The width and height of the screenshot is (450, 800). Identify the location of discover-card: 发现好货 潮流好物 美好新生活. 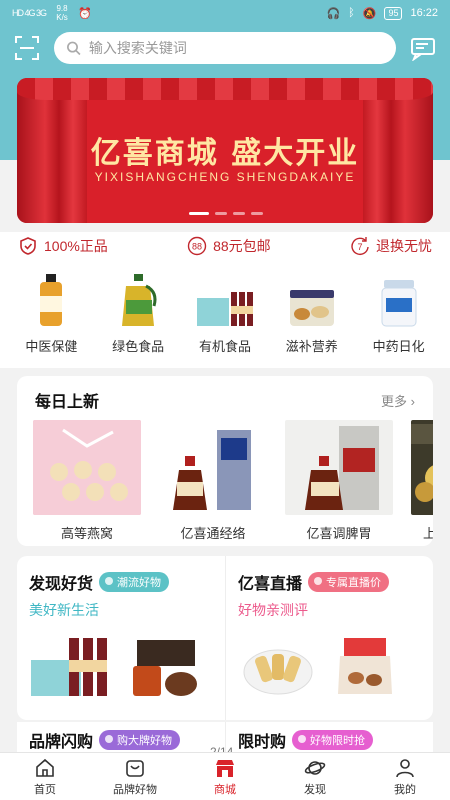
(121, 638).